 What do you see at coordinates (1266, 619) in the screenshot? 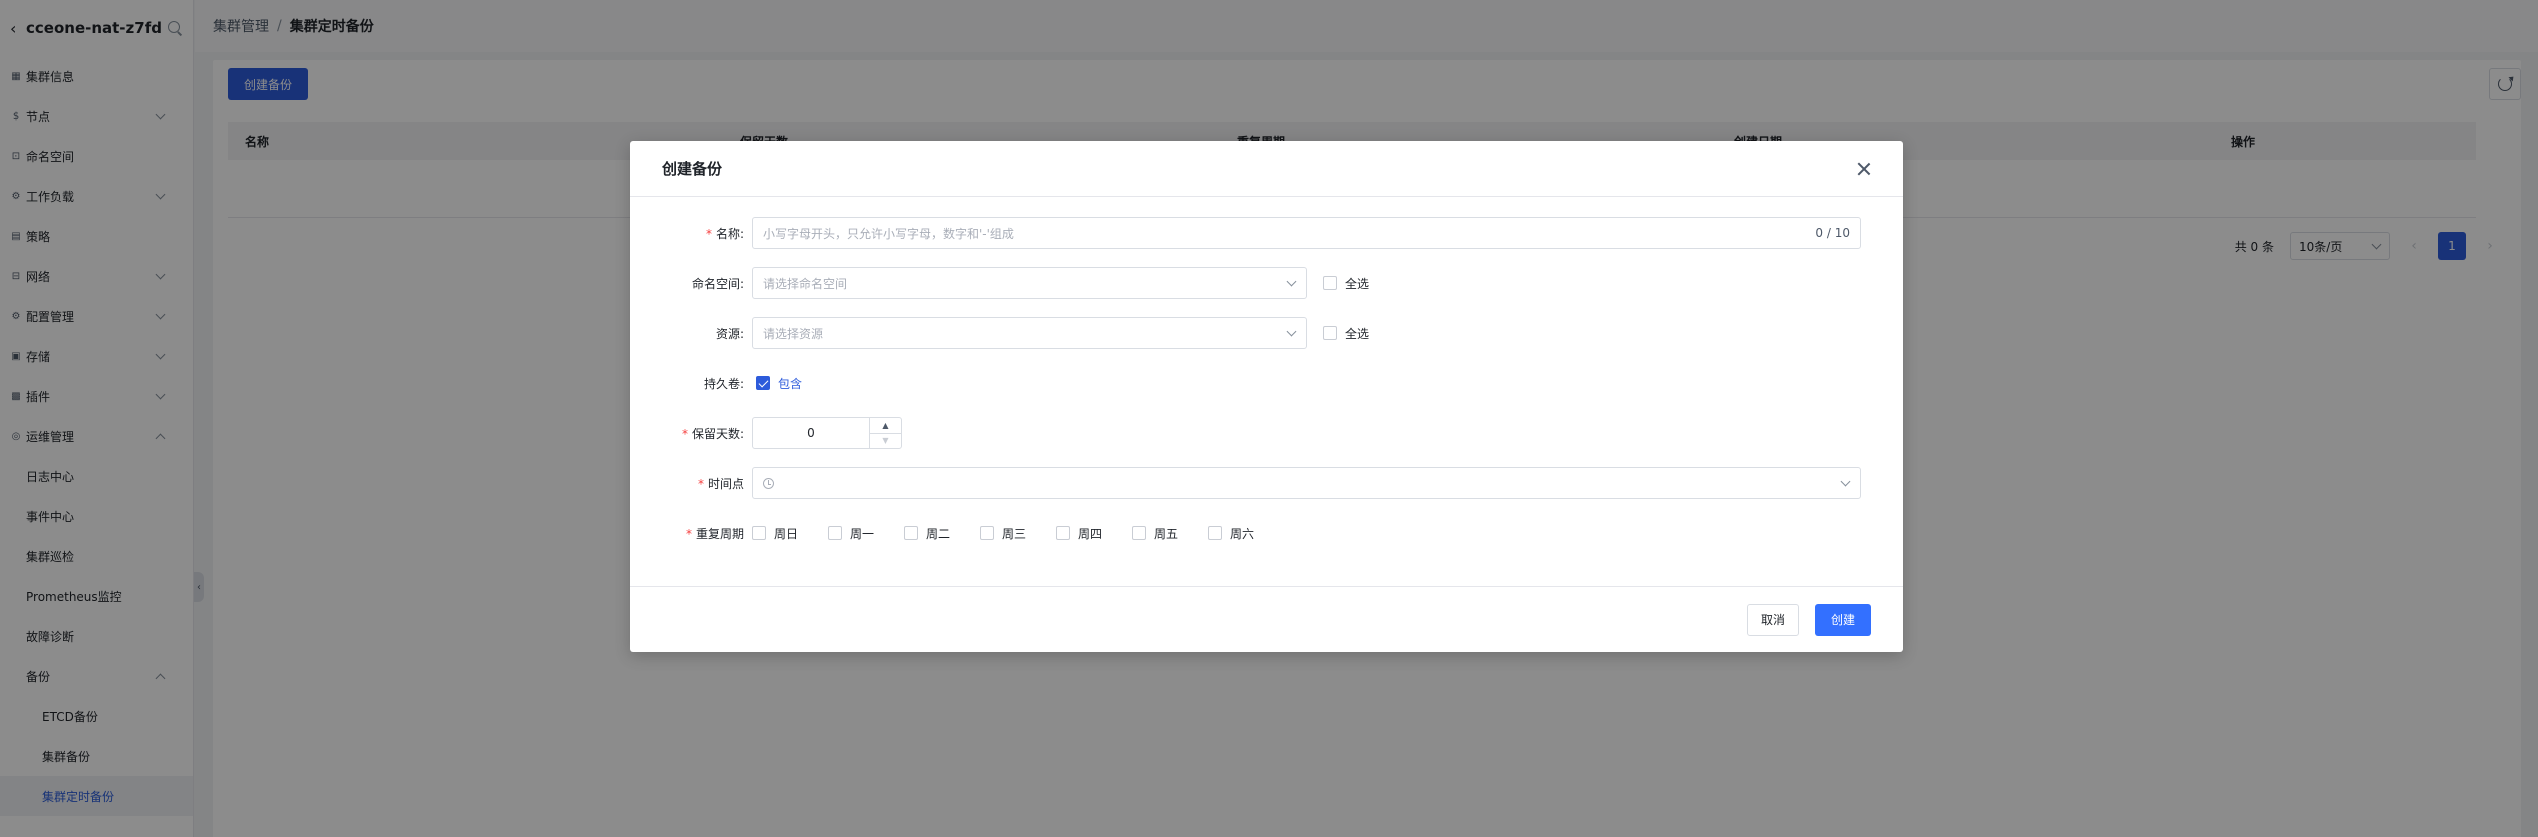
I see `modal-footer: 取消 创建` at bounding box center [1266, 619].